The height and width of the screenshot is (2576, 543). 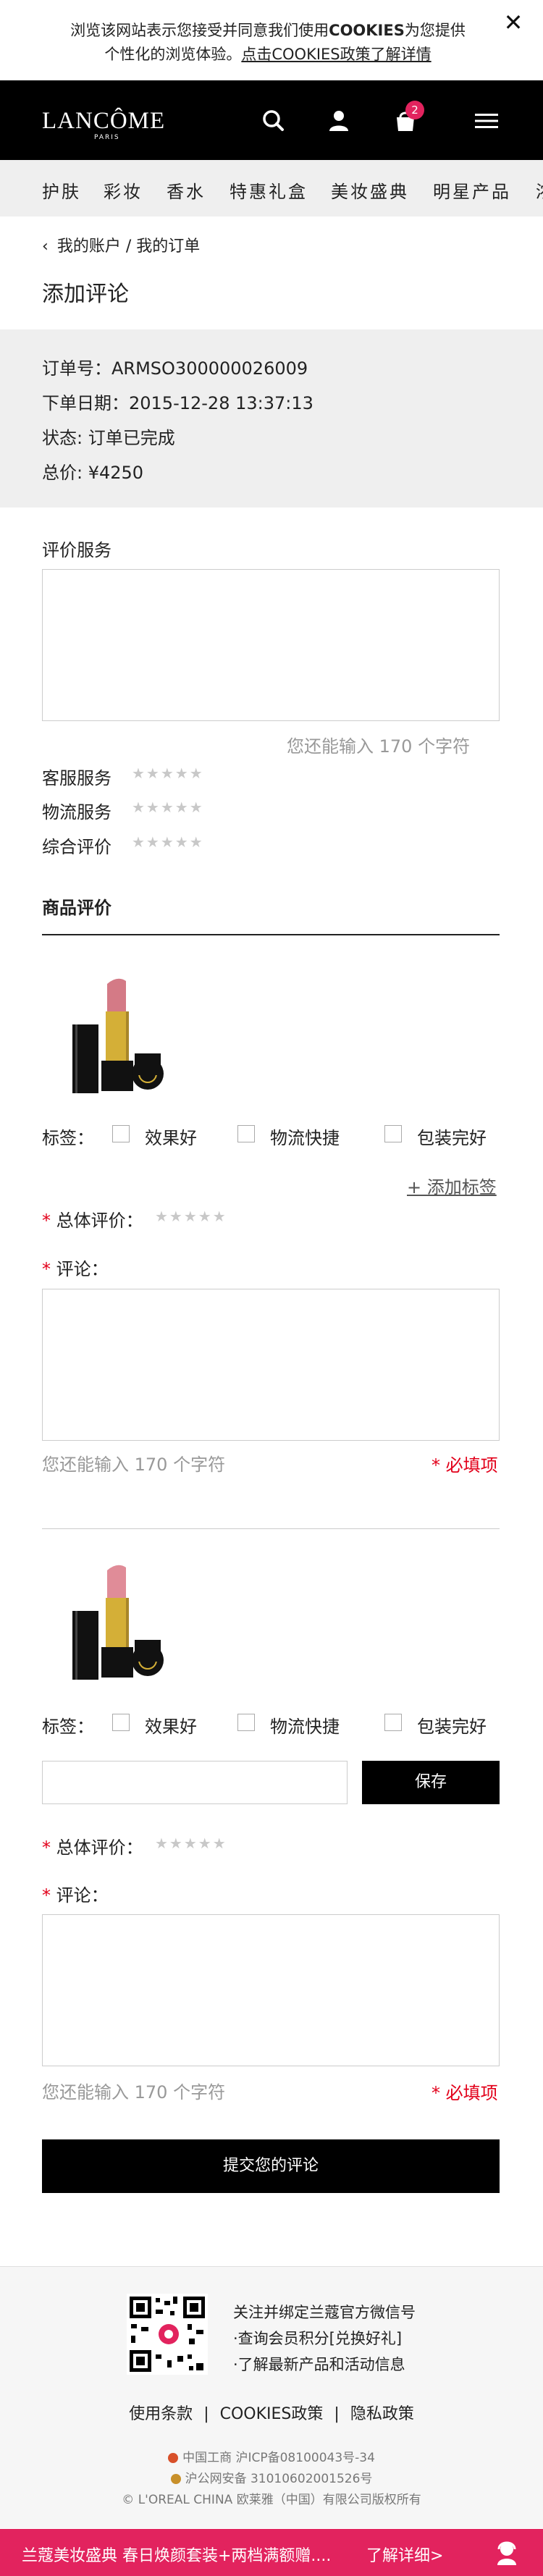 What do you see at coordinates (319, 2364) in the screenshot?
I see `wechat-line: ·了解最新产品和活动信息` at bounding box center [319, 2364].